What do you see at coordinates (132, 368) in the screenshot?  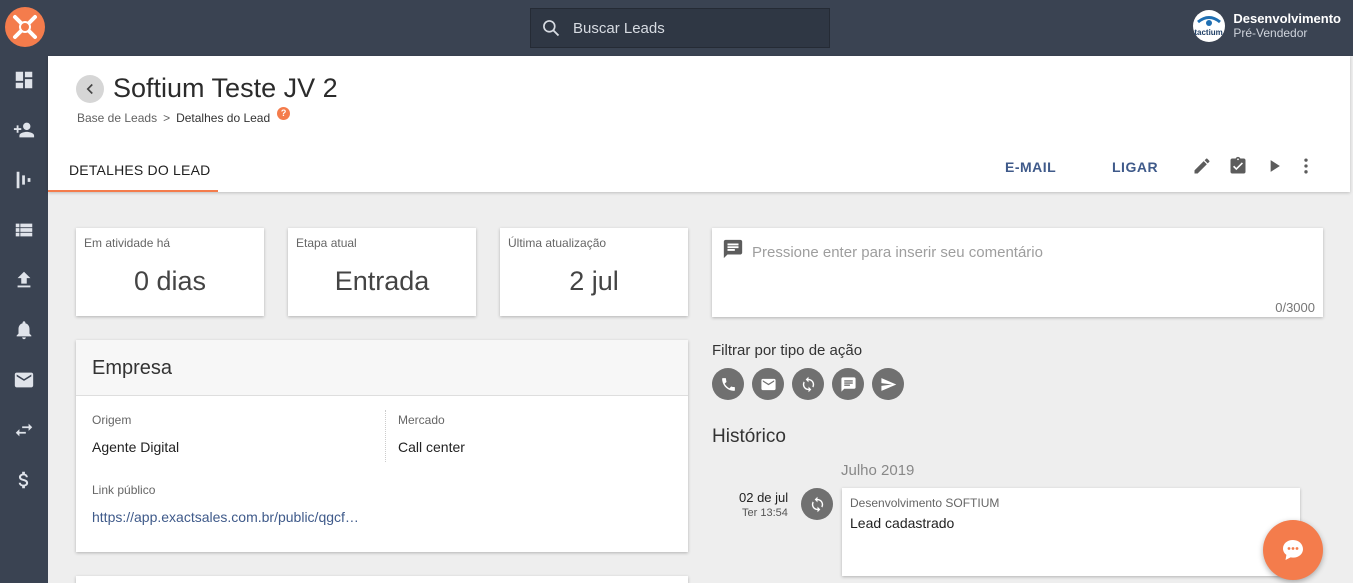 I see `company-title: Empresa` at bounding box center [132, 368].